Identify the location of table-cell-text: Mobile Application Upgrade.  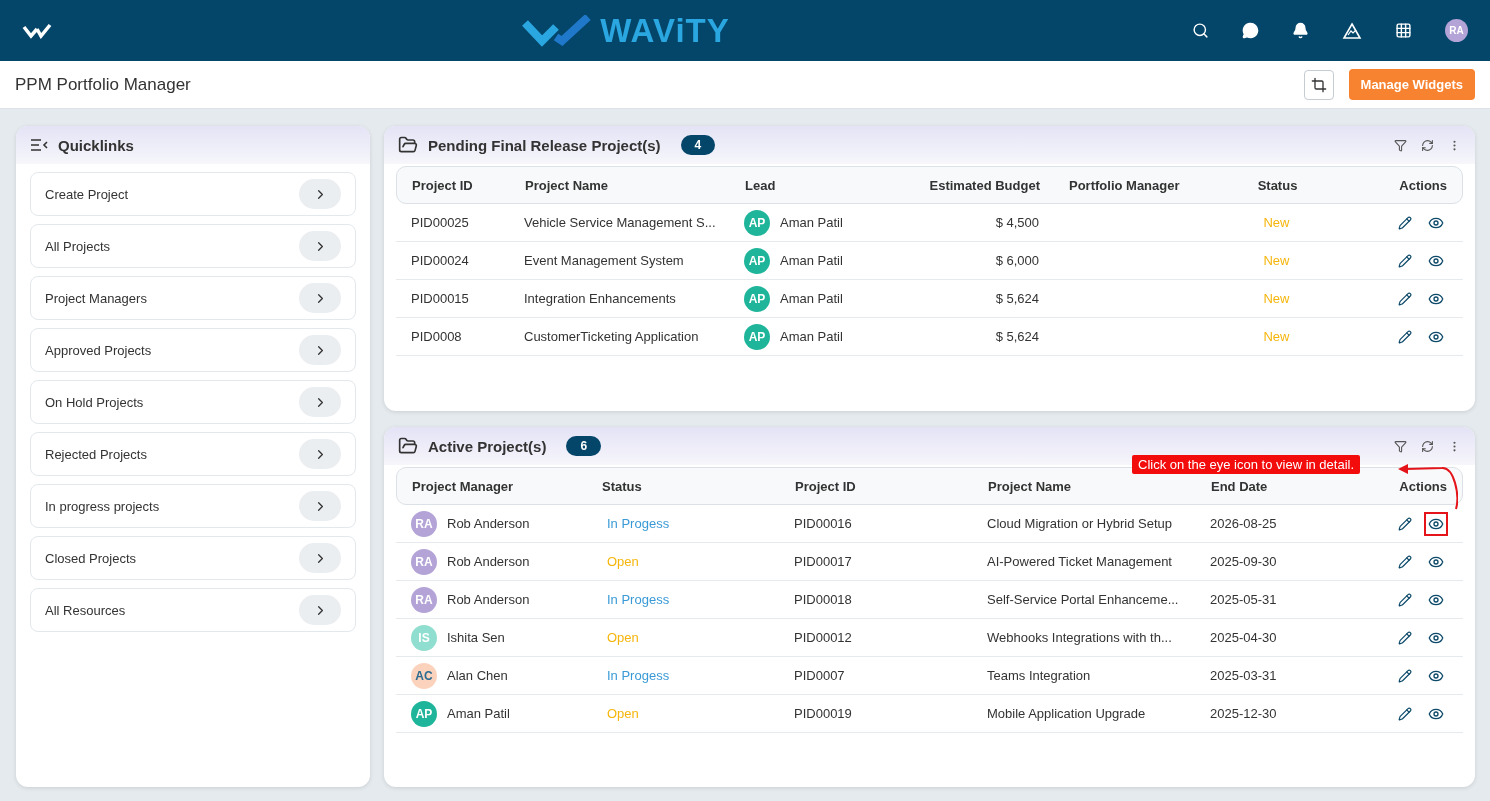
(1067, 713).